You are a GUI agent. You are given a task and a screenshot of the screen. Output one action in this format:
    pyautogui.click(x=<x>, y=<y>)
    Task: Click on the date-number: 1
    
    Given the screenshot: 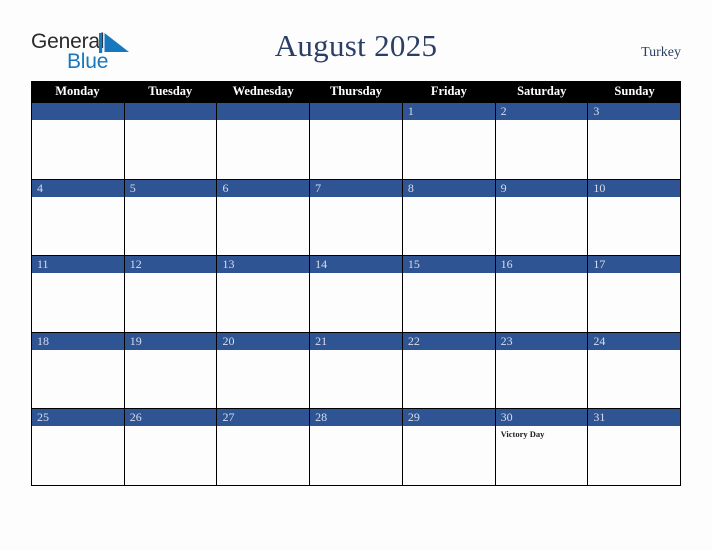 What is the action you would take?
    pyautogui.click(x=448, y=111)
    